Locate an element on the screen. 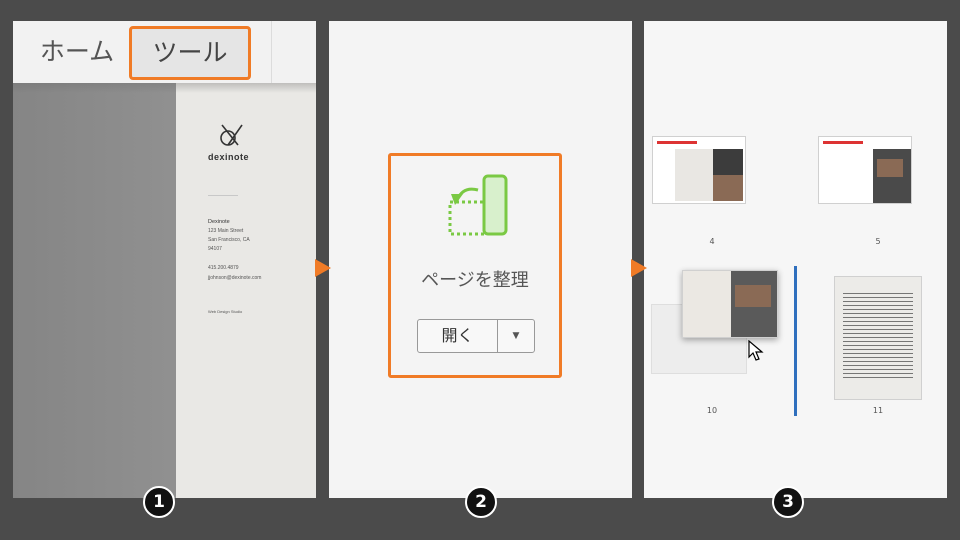  address-line: 123 Main Street is located at coordinates (226, 231).